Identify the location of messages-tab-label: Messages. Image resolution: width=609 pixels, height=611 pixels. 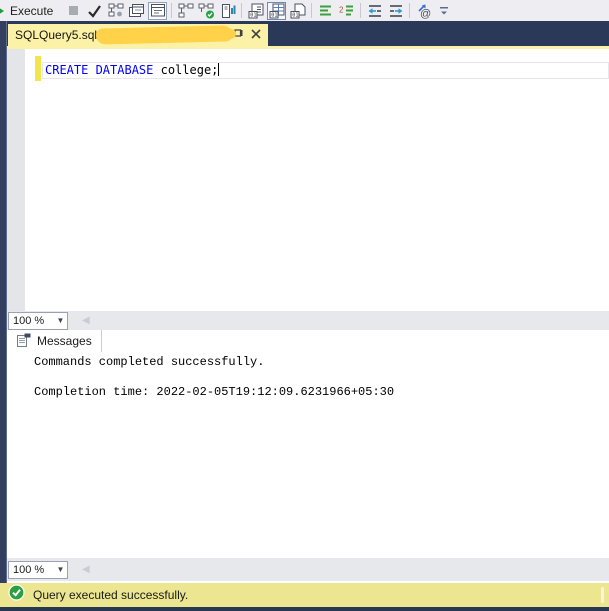
(64, 341).